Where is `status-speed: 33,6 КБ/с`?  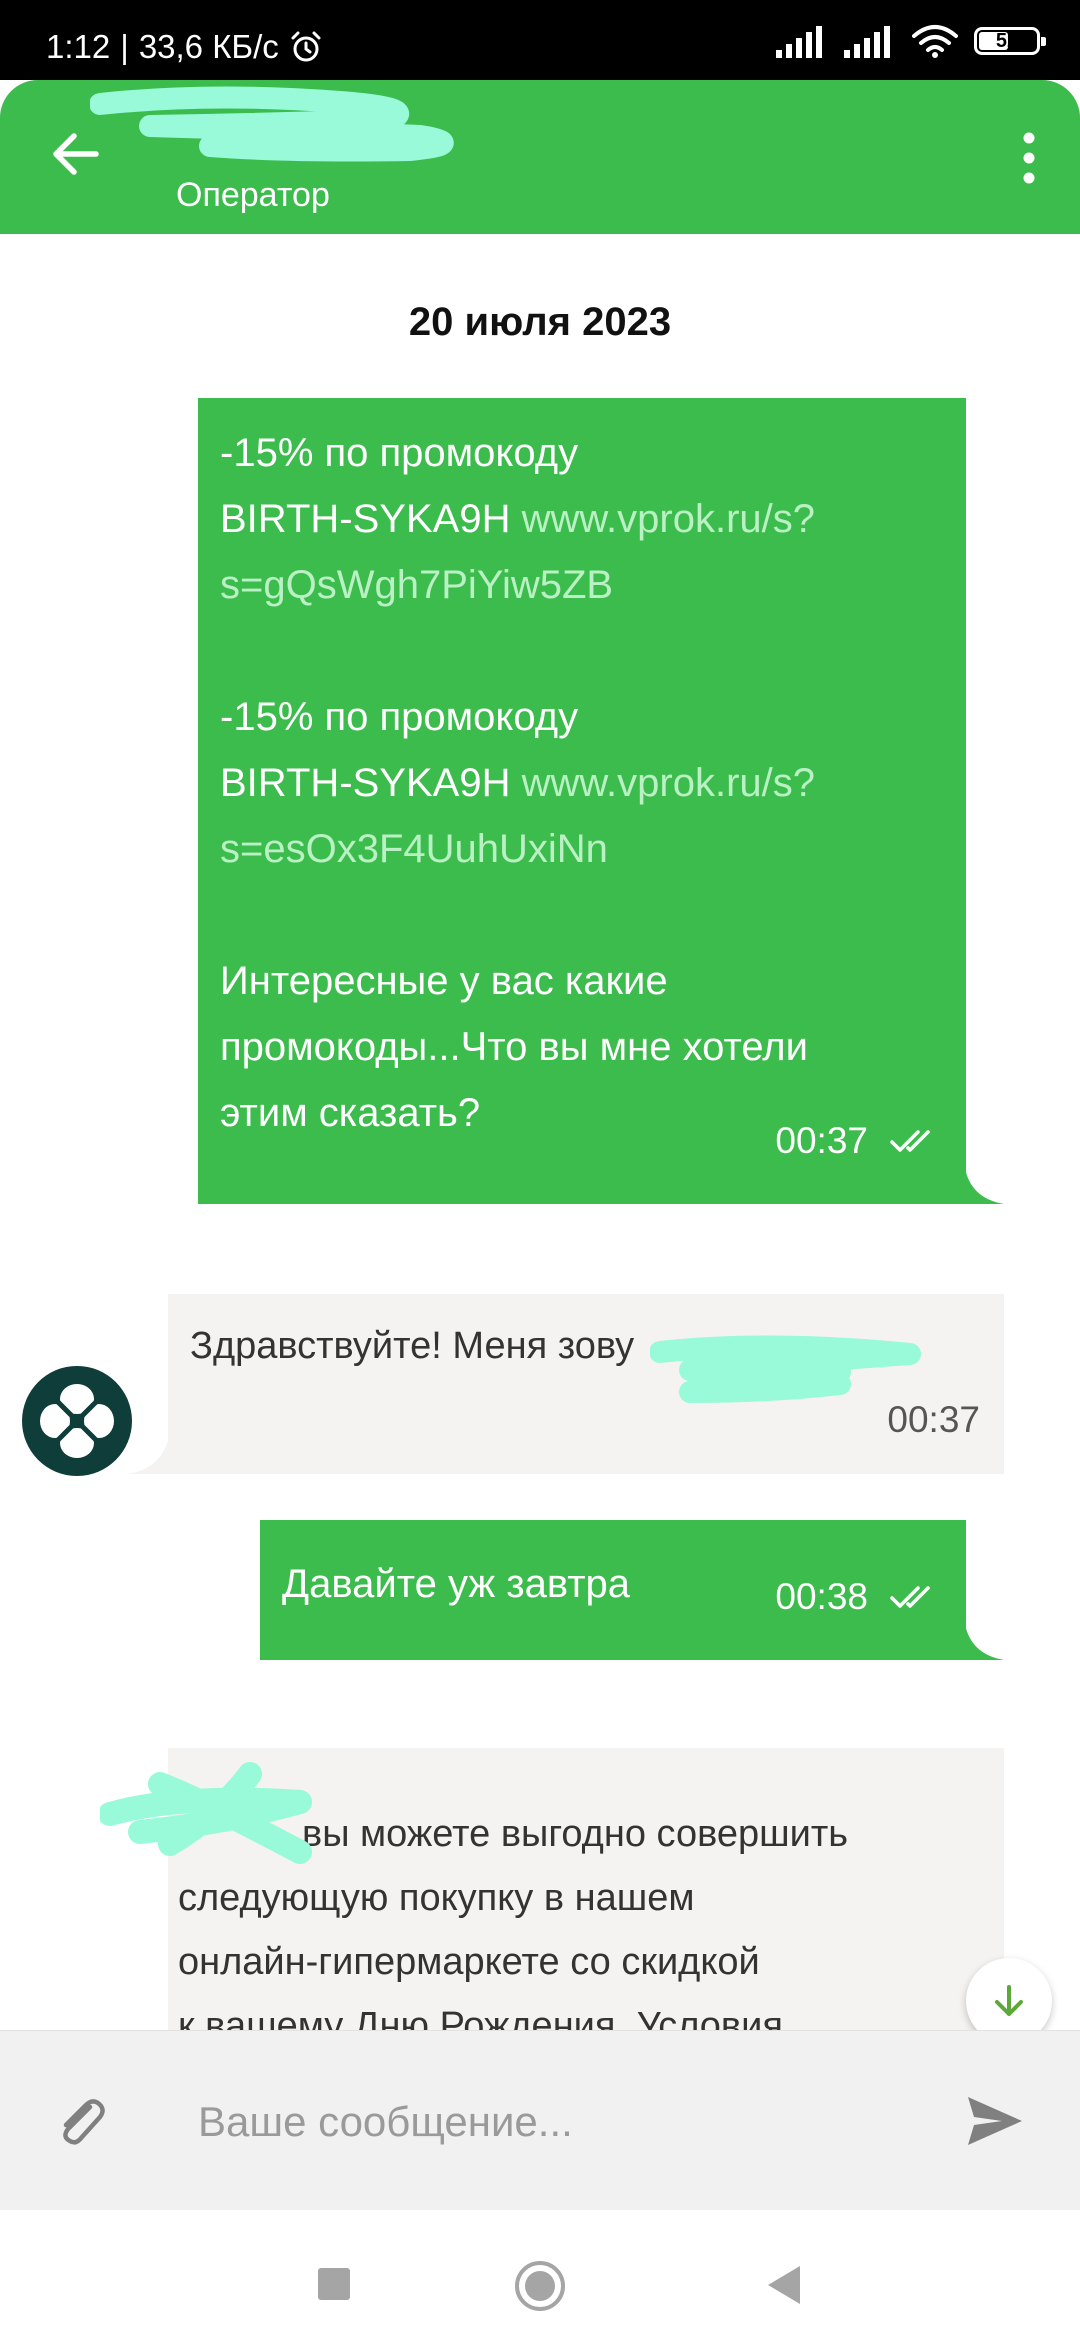
status-speed: 33,6 КБ/с is located at coordinates (208, 46).